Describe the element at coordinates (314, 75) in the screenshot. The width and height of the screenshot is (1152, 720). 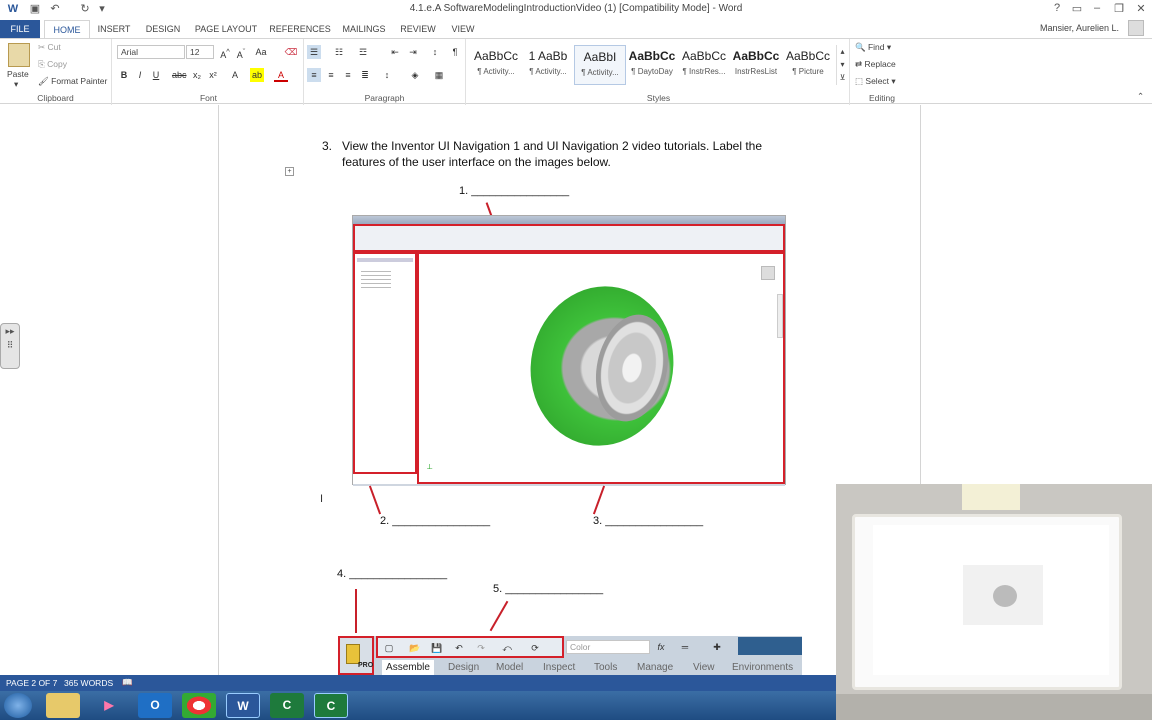
I see `align-left-icon: ≡` at that location.